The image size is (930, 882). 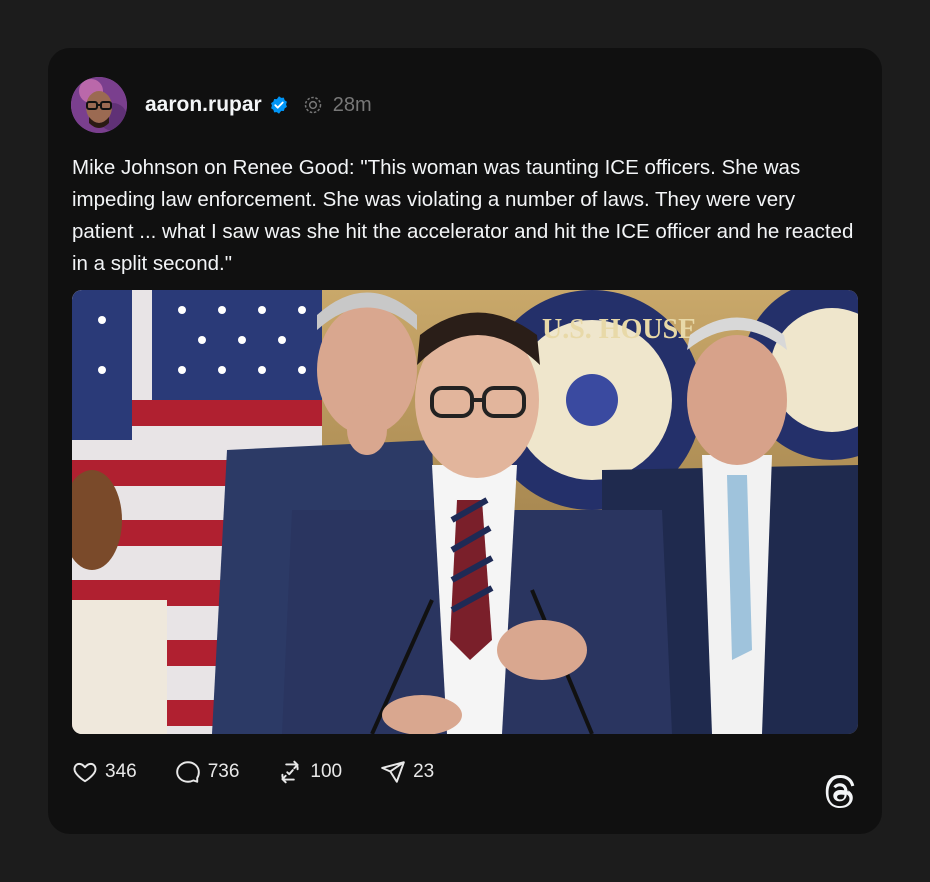 What do you see at coordinates (223, 771) in the screenshot?
I see `reply-count: 736` at bounding box center [223, 771].